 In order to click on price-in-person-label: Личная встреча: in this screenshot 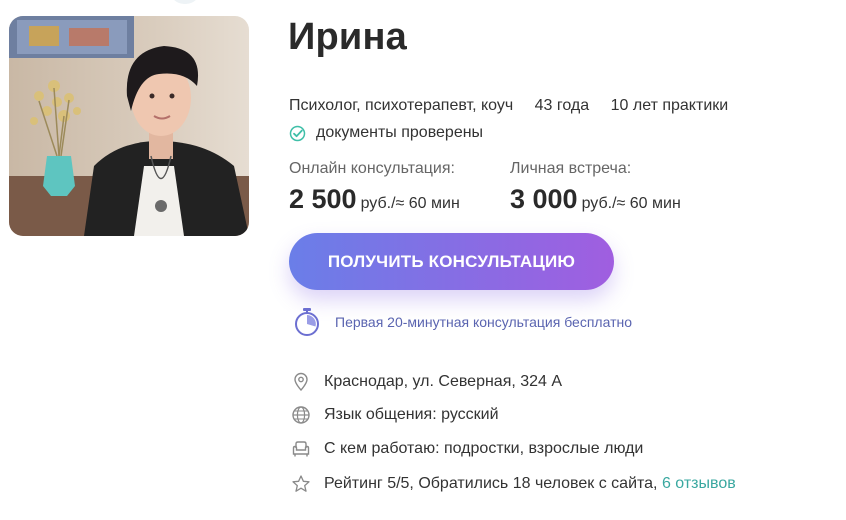, I will do `click(571, 168)`.